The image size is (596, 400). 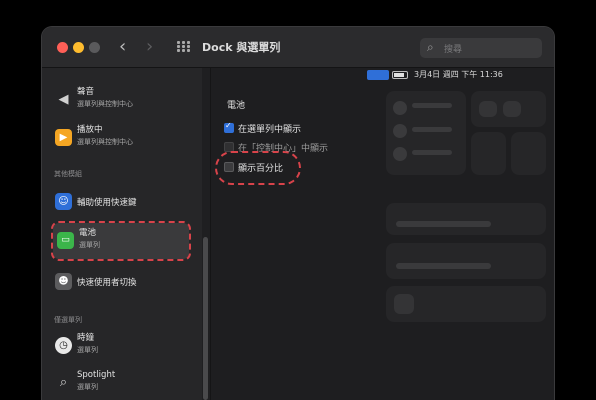 I want to click on sidebar-item-user-switch: ☻ 快速使用者切換, so click(x=123, y=282).